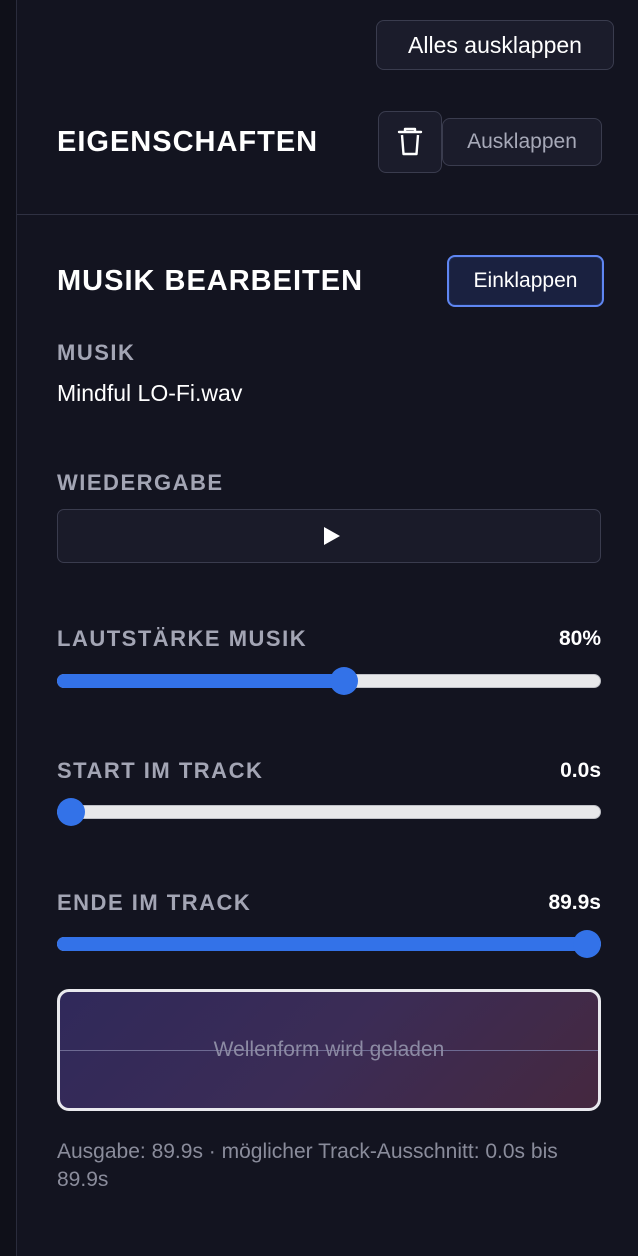 The width and height of the screenshot is (638, 1256). I want to click on waveform-display: Wellenform wird geladen, so click(329, 1050).